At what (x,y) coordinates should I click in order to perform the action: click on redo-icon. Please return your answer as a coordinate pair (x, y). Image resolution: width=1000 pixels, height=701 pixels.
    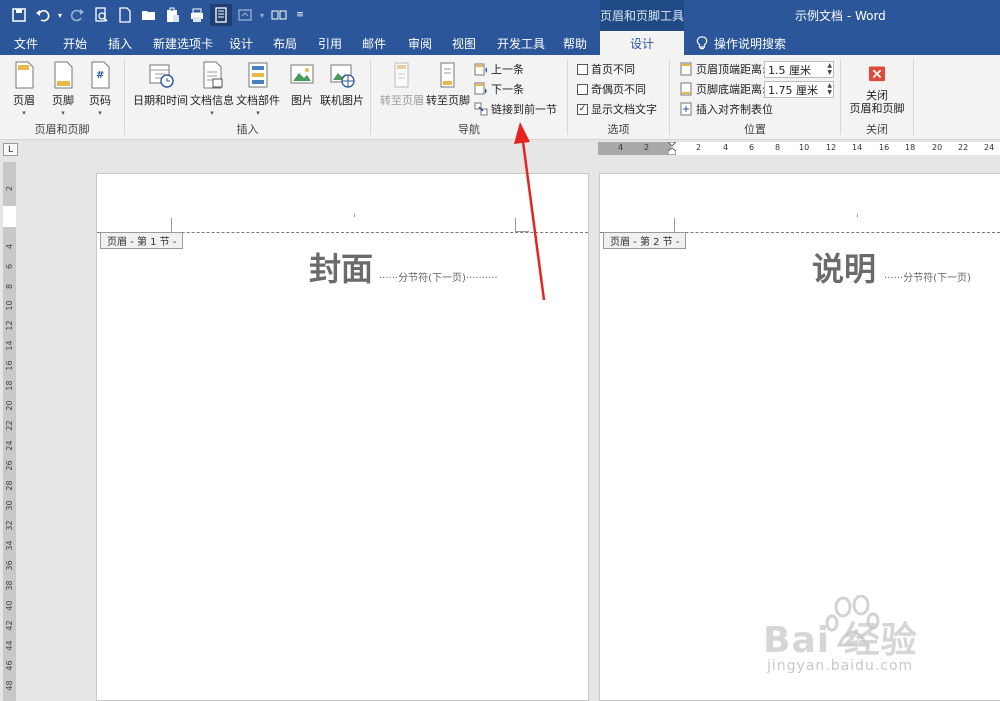
    Looking at the image, I should click on (77, 15).